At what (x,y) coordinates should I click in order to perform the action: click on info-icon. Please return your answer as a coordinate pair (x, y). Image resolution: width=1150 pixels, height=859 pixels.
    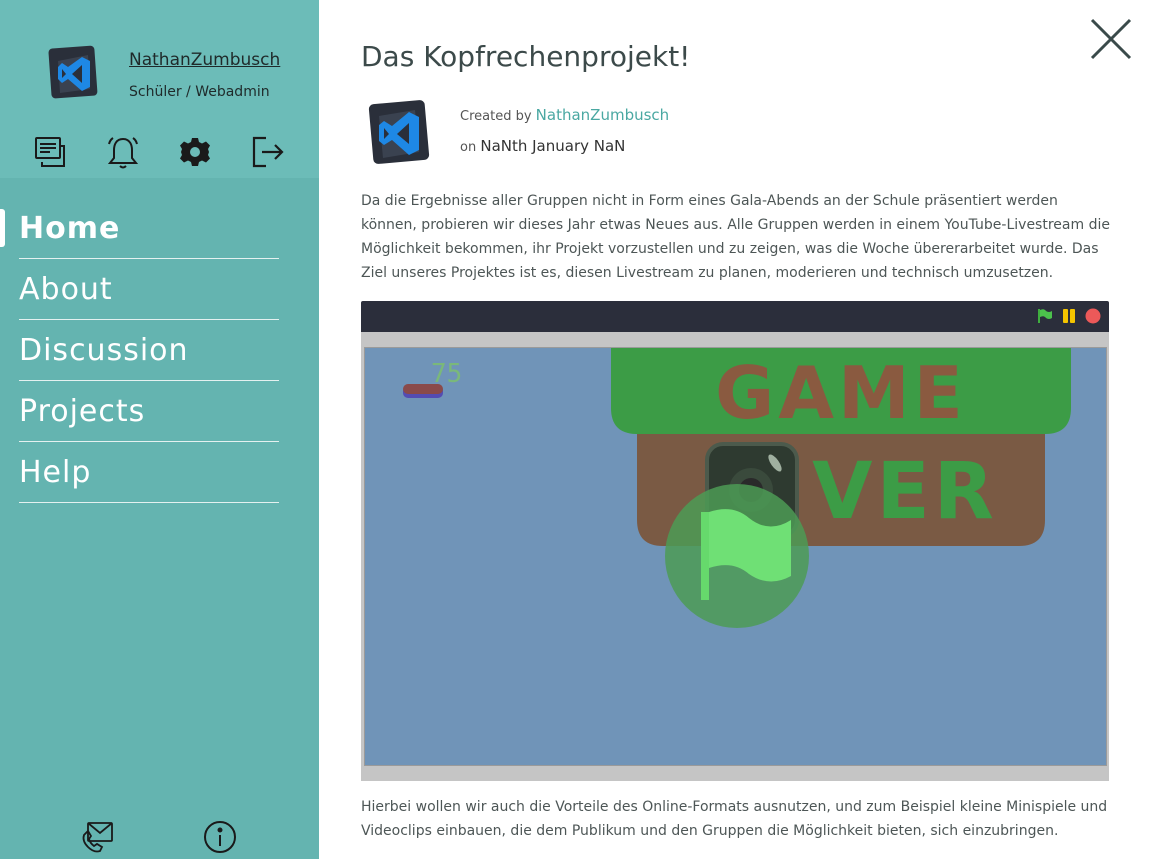
    Looking at the image, I should click on (220, 837).